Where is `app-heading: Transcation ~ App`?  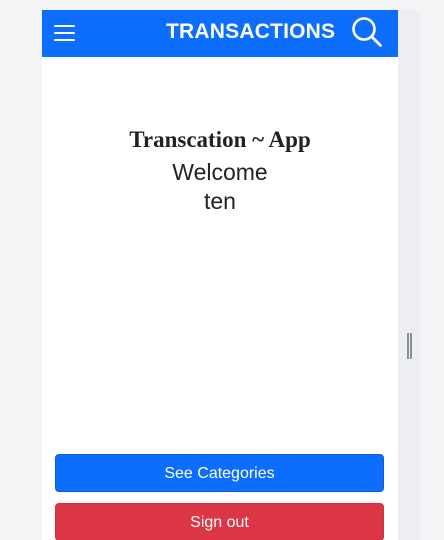 app-heading: Transcation ~ App is located at coordinates (220, 139).